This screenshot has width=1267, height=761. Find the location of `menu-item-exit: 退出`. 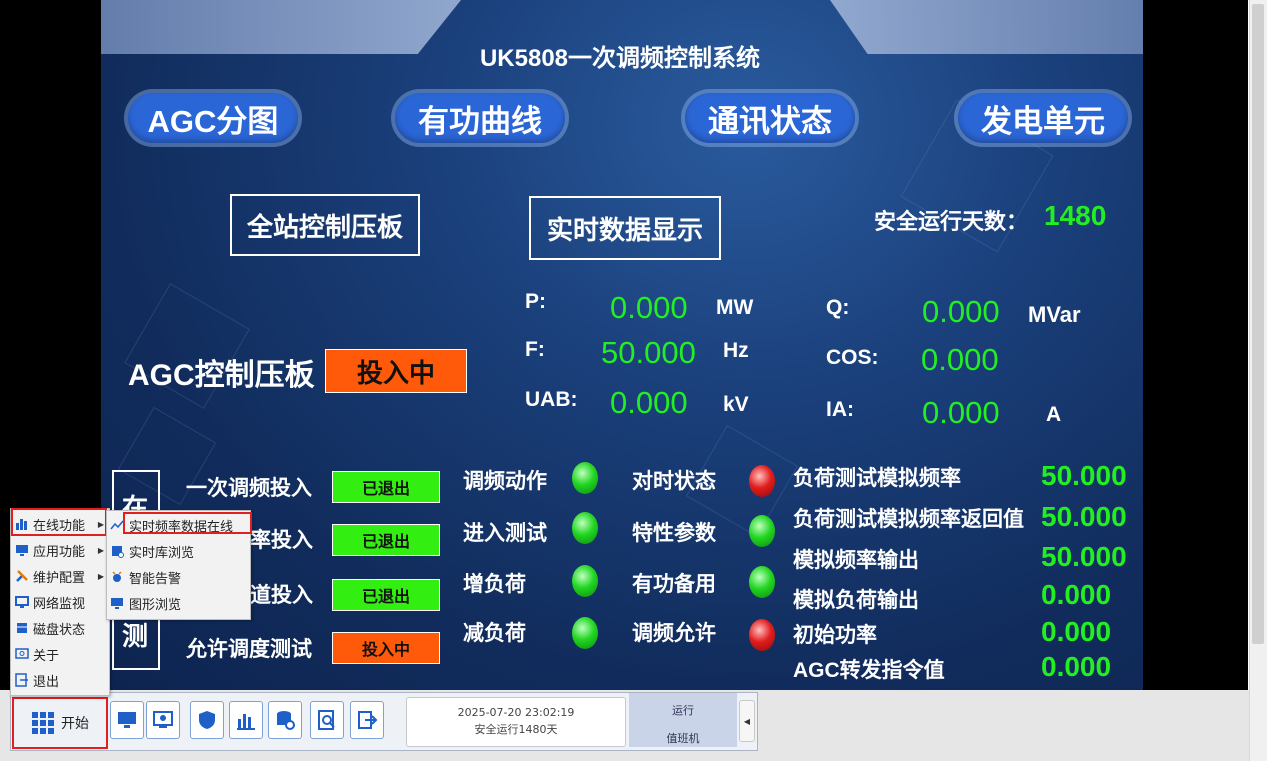

menu-item-exit: 退出 is located at coordinates (59, 680).